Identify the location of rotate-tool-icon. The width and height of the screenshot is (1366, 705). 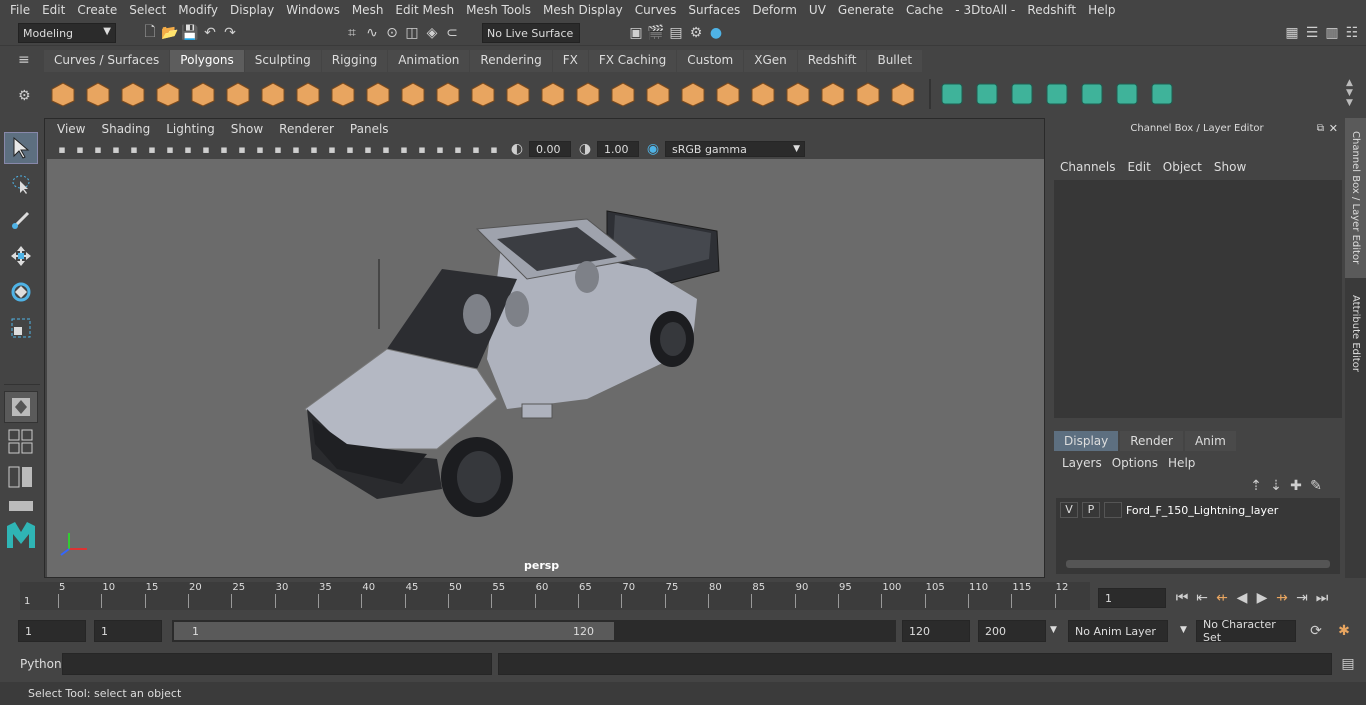
(21, 292).